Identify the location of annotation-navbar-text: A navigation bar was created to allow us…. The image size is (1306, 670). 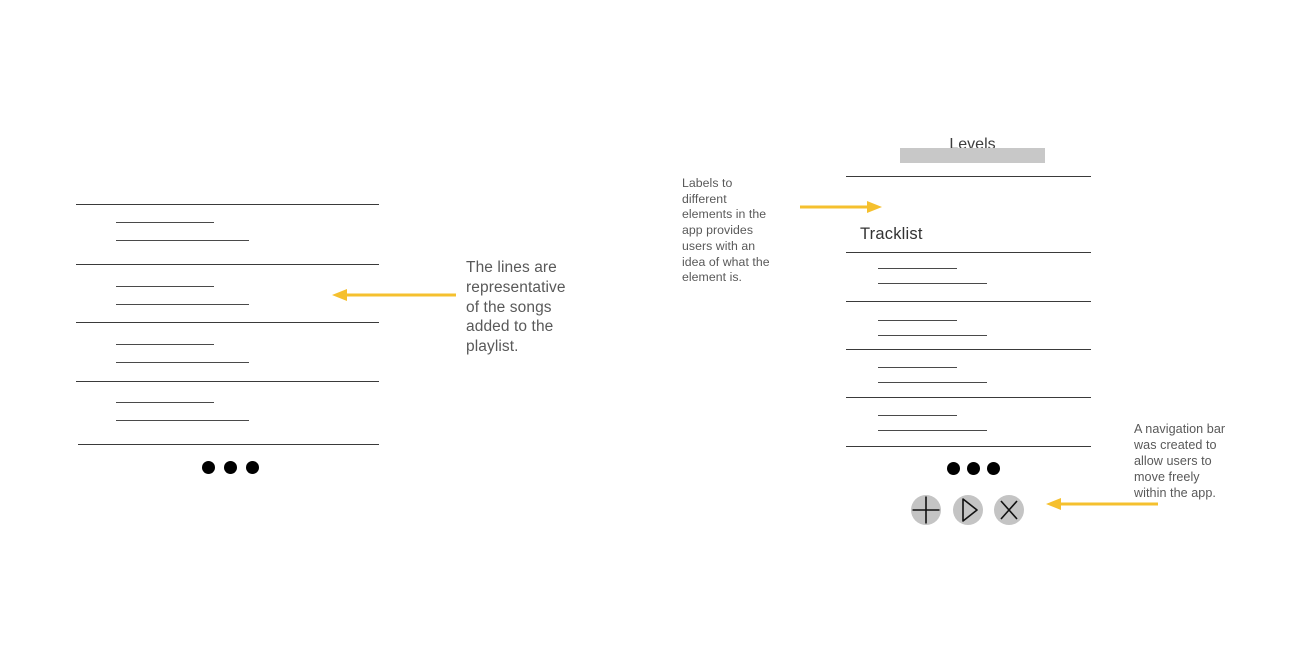
(1180, 461).